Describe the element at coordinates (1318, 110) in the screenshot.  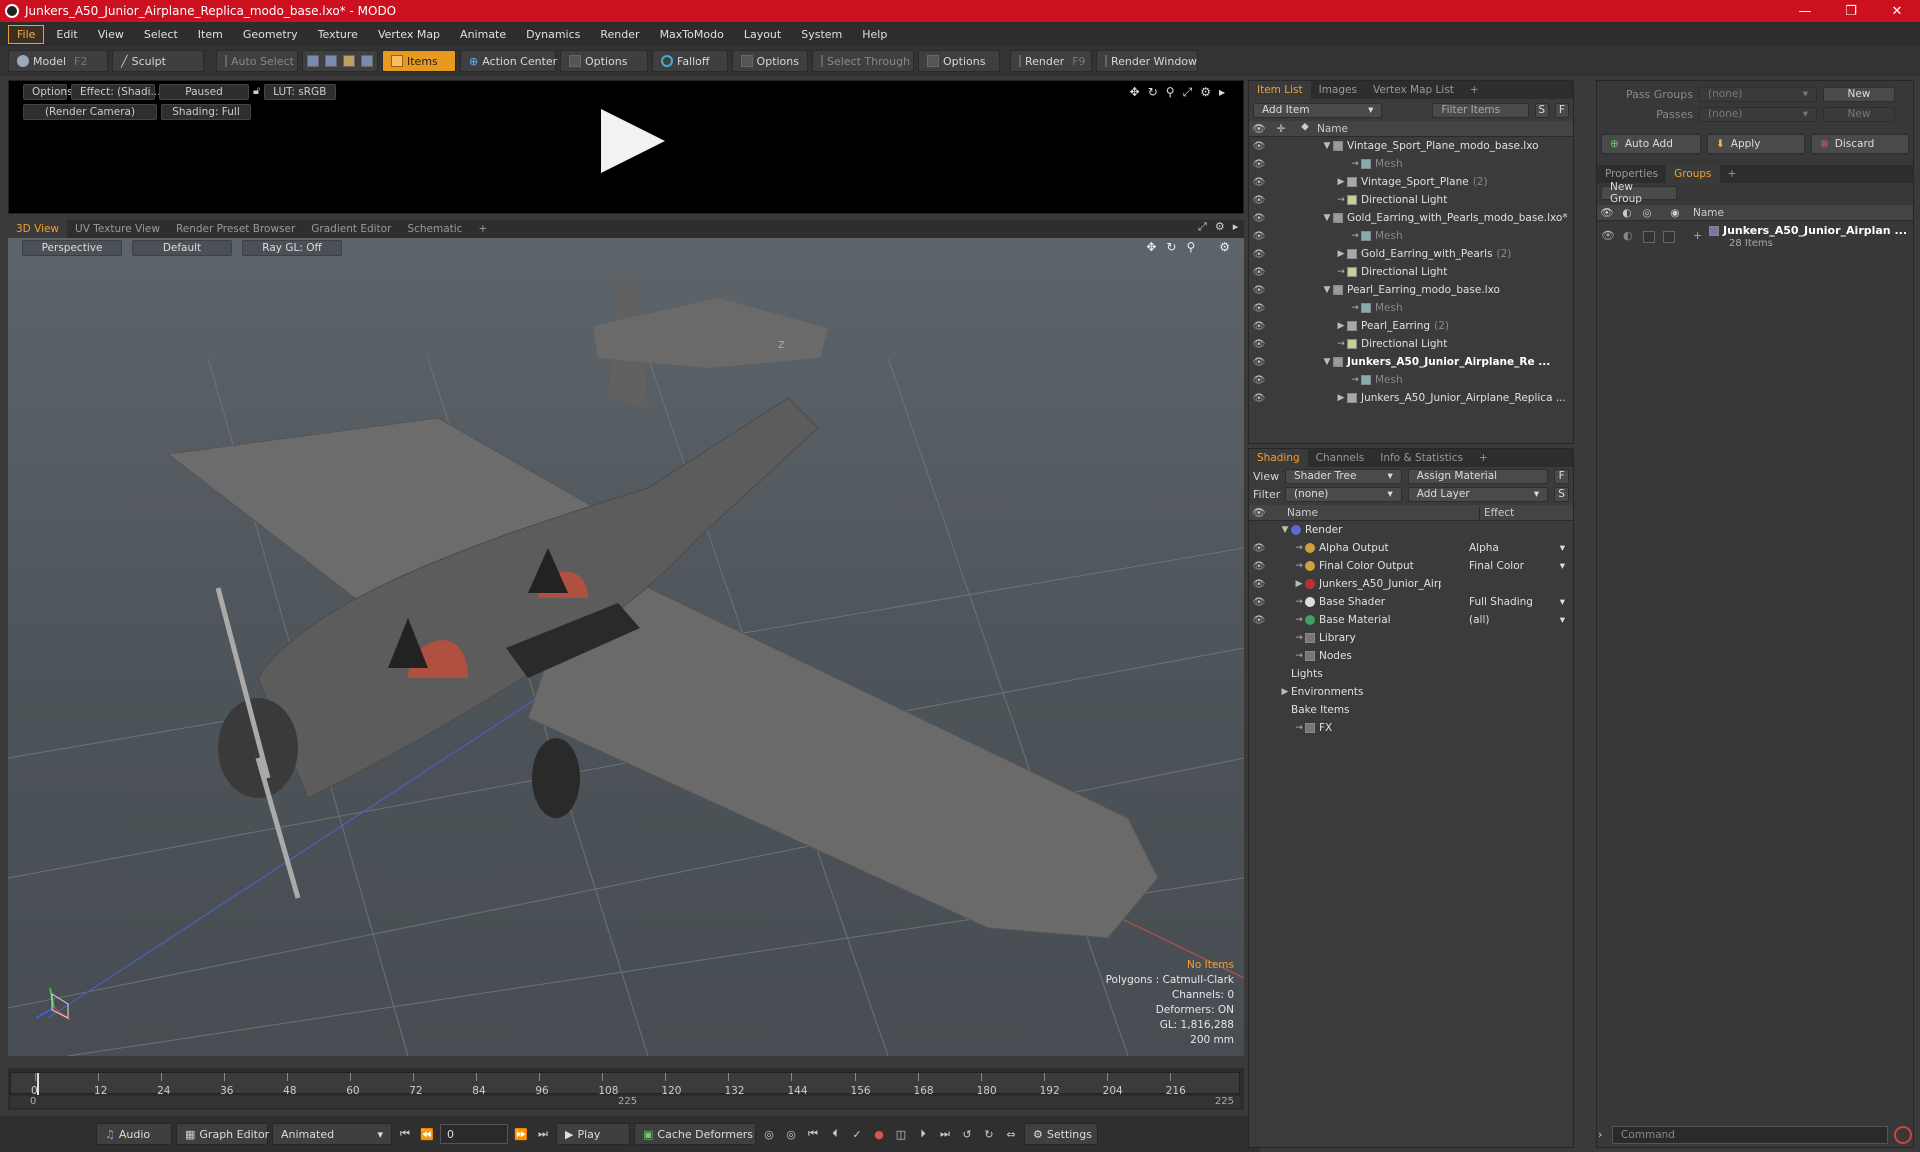
I see `add-item-dropdown: Add Item ▾` at that location.